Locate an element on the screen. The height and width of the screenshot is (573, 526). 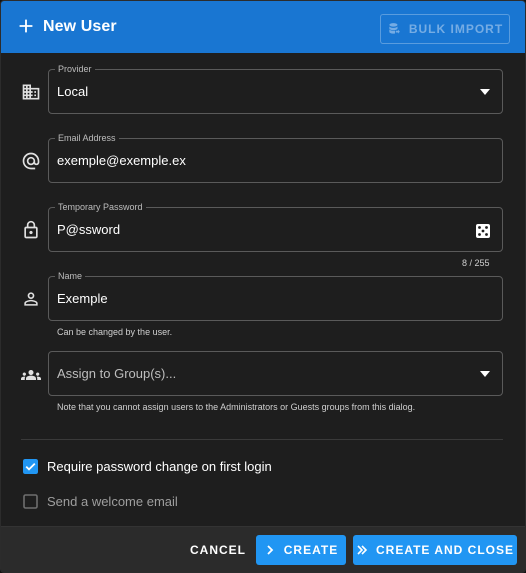
database-import-icon is located at coordinates (394, 28).